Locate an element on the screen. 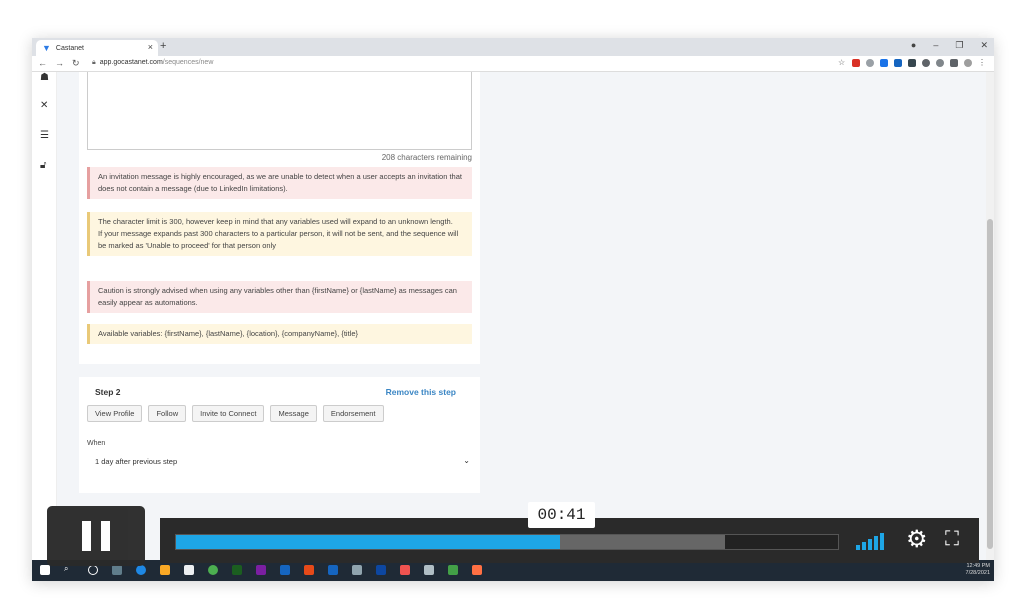 The height and width of the screenshot is (616, 1012). chevron-down-icon: ⌄ is located at coordinates (466, 460).